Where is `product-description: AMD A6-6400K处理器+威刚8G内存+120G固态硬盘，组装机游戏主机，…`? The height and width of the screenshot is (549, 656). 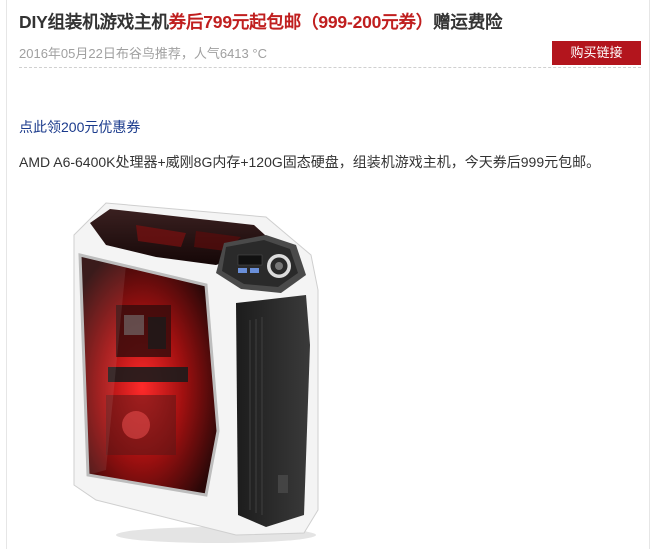
product-description: AMD A6-6400K处理器+威刚8G内存+120G固态硬盘，组装机游戏主机，… is located at coordinates (310, 162).